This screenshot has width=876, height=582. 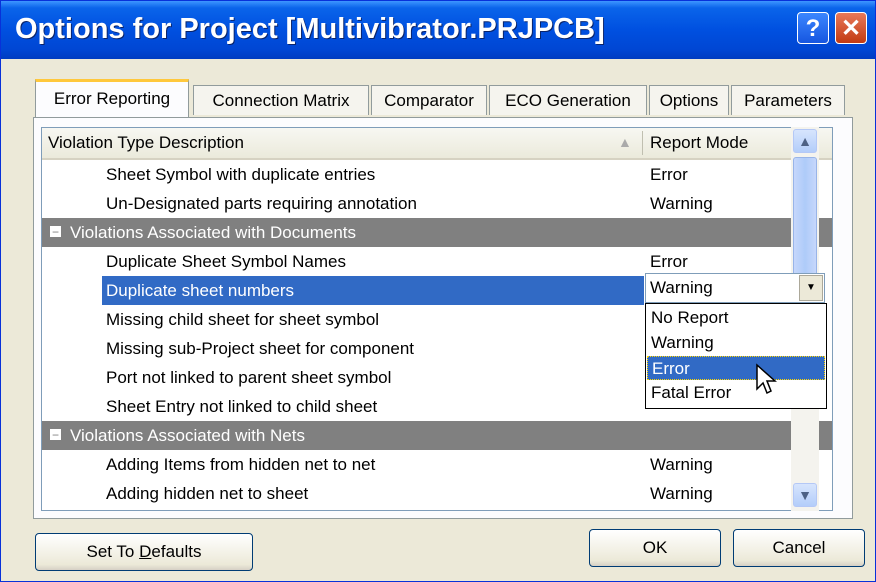 What do you see at coordinates (811, 288) in the screenshot?
I see `chevron-down-icon: ▼` at bounding box center [811, 288].